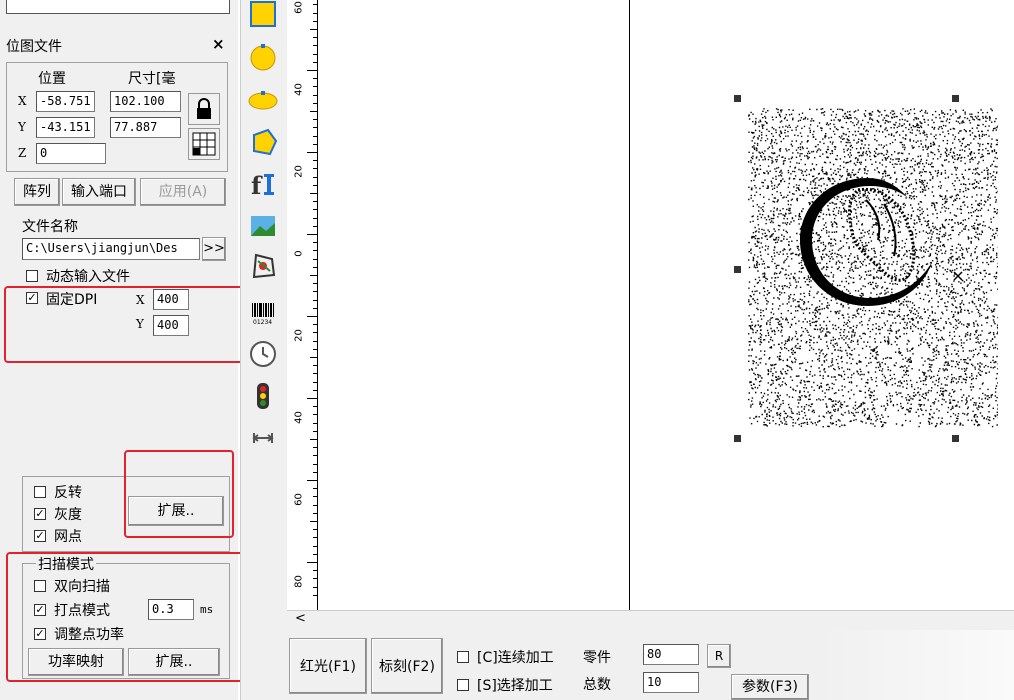  What do you see at coordinates (71, 153) in the screenshot?
I see `z-position-input: 0` at bounding box center [71, 153].